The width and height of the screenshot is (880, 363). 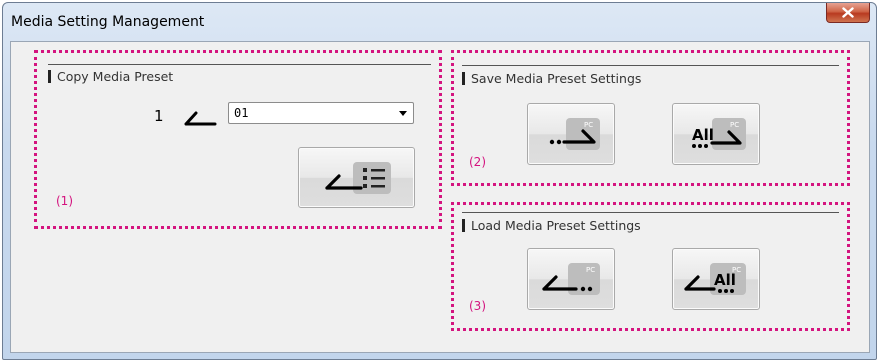 I want to click on source-number: 1, so click(x=159, y=116).